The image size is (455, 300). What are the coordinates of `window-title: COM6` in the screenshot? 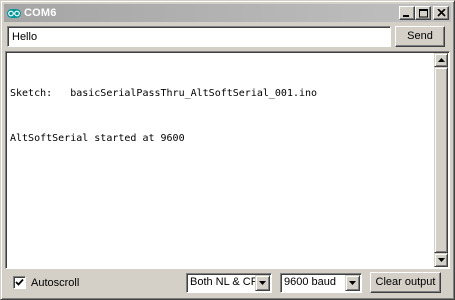 It's located at (40, 13).